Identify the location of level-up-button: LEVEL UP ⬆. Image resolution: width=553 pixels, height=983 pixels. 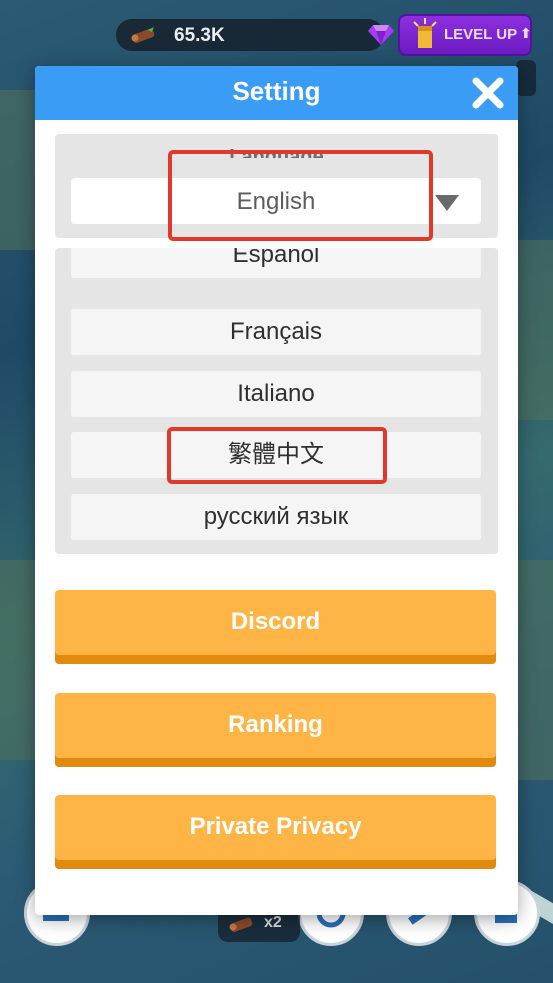
(465, 35).